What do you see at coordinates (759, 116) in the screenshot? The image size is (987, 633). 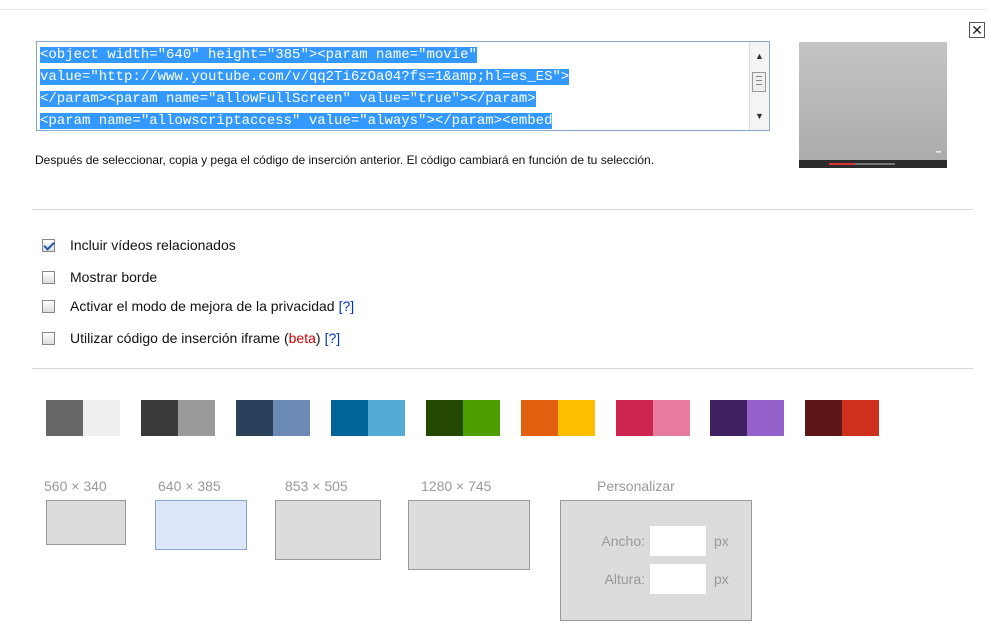 I see `scroll-down-arrow-icon: ▼` at bounding box center [759, 116].